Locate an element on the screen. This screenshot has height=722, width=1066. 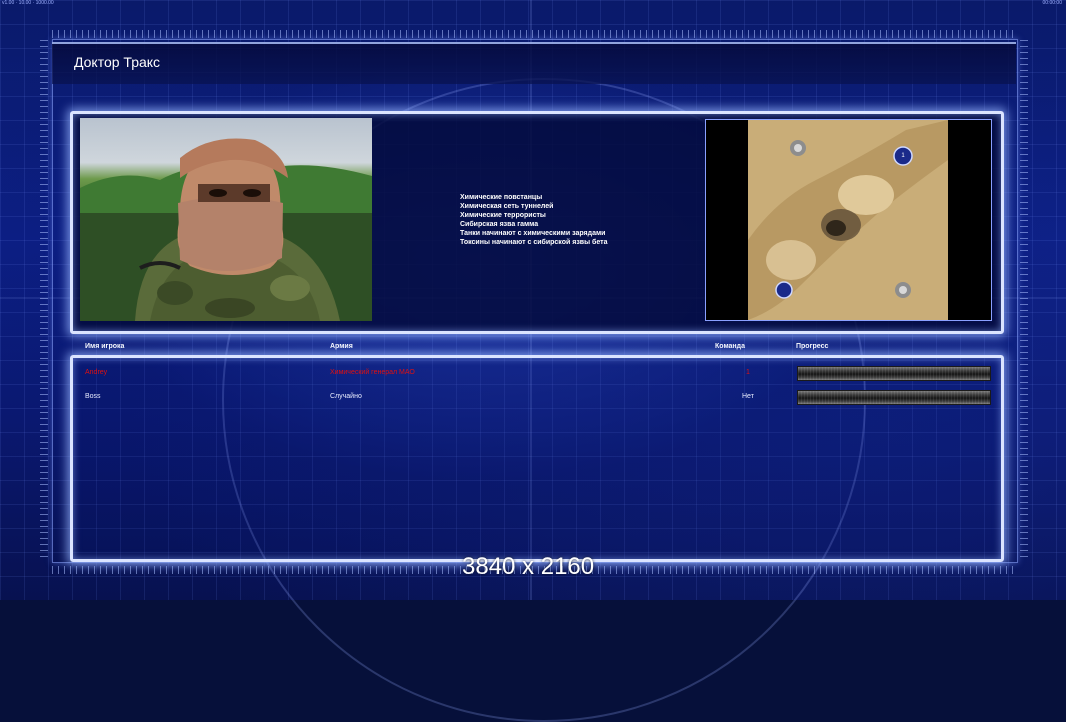
map-preview: 1 is located at coordinates (848, 220).